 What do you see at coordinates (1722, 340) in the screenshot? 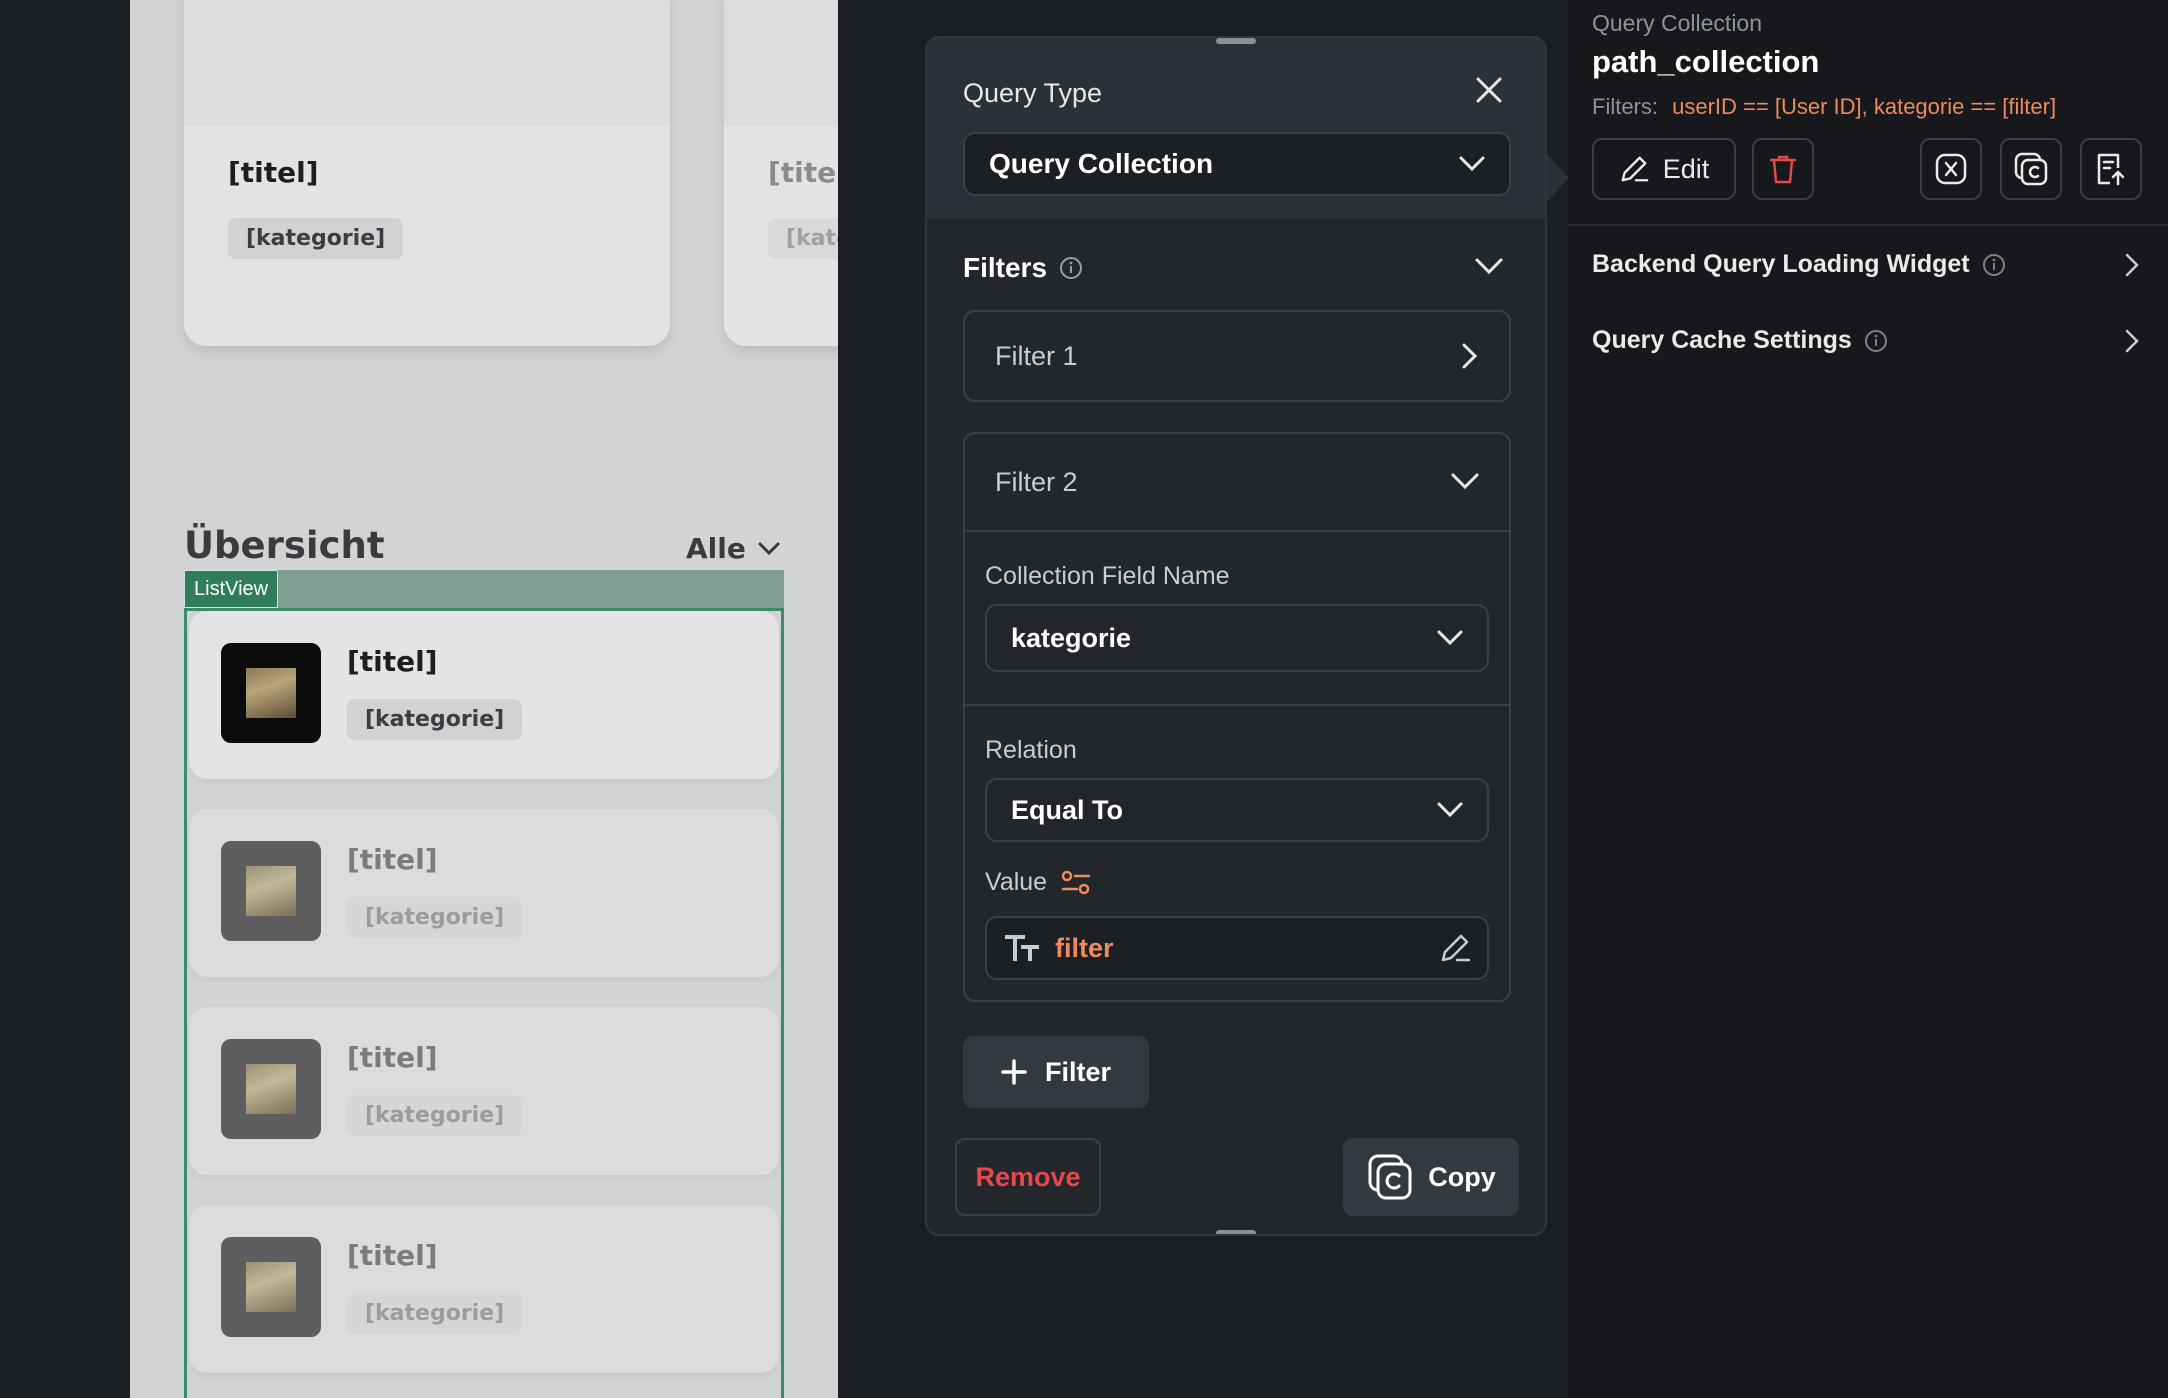
I see `row-label: Query Cache Settings` at bounding box center [1722, 340].